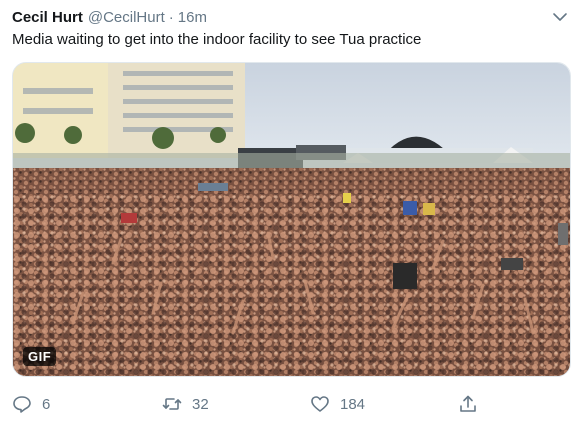 The image size is (583, 422). Describe the element at coordinates (468, 403) in the screenshot. I see `share-icon` at that location.